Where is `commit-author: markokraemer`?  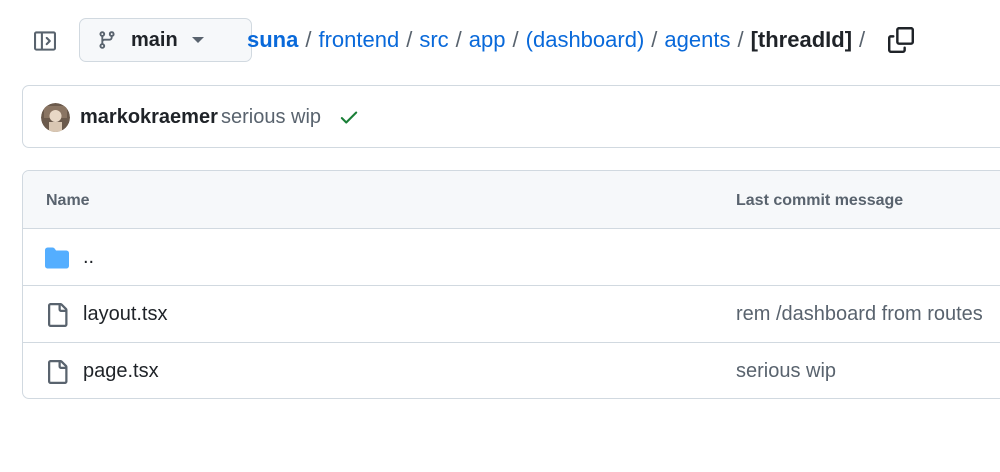 commit-author: markokraemer is located at coordinates (149, 117).